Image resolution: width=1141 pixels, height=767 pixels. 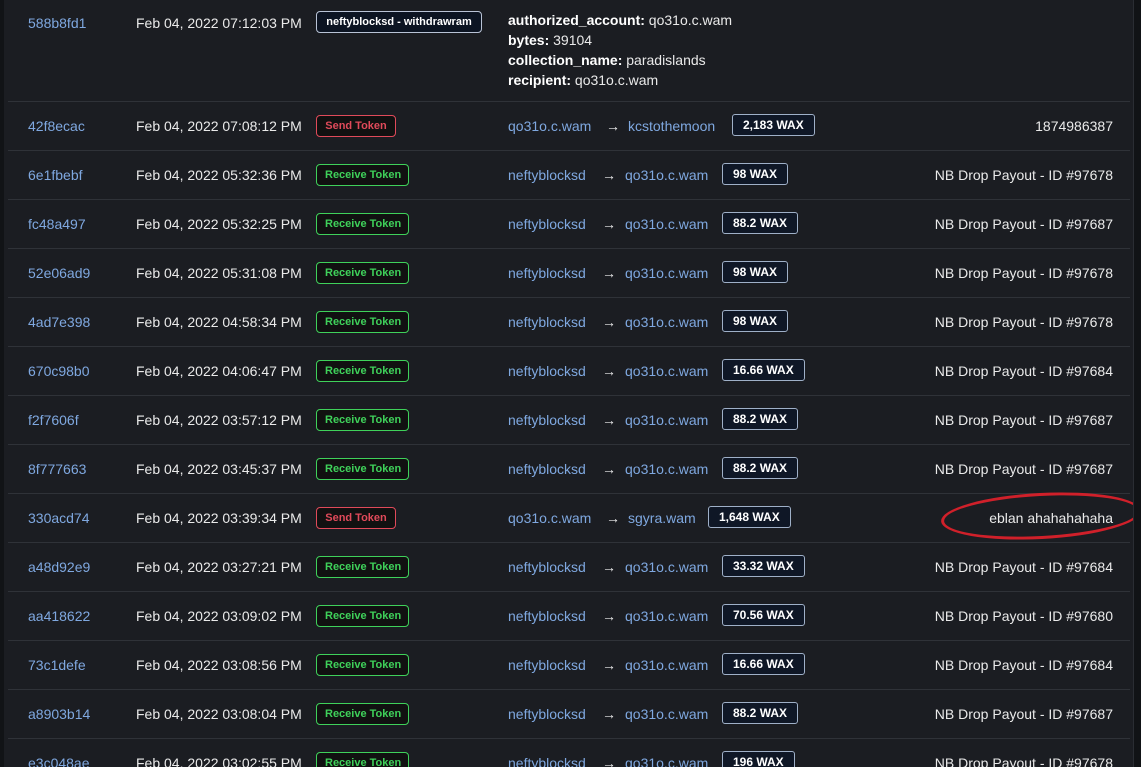 What do you see at coordinates (540, 80) in the screenshot?
I see `data-key: recipient:` at bounding box center [540, 80].